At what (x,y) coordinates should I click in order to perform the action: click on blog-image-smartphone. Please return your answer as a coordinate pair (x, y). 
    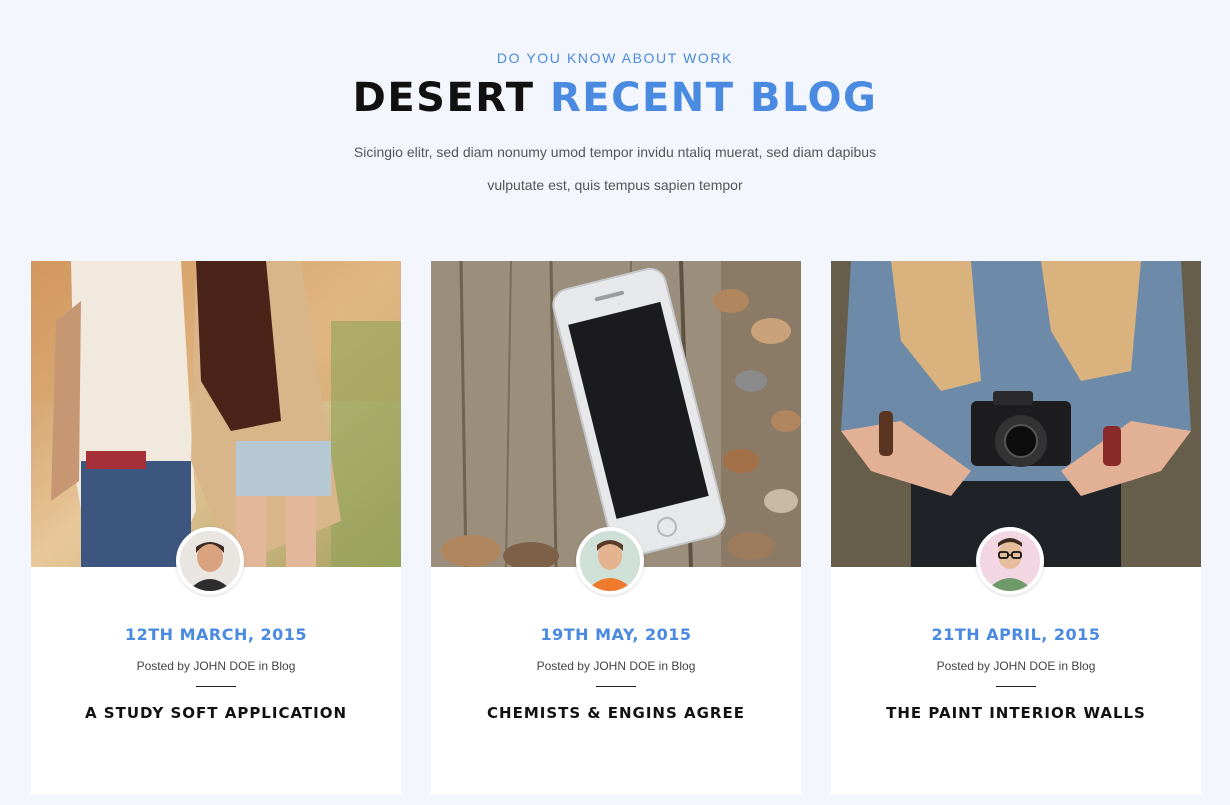
    Looking at the image, I should click on (616, 414).